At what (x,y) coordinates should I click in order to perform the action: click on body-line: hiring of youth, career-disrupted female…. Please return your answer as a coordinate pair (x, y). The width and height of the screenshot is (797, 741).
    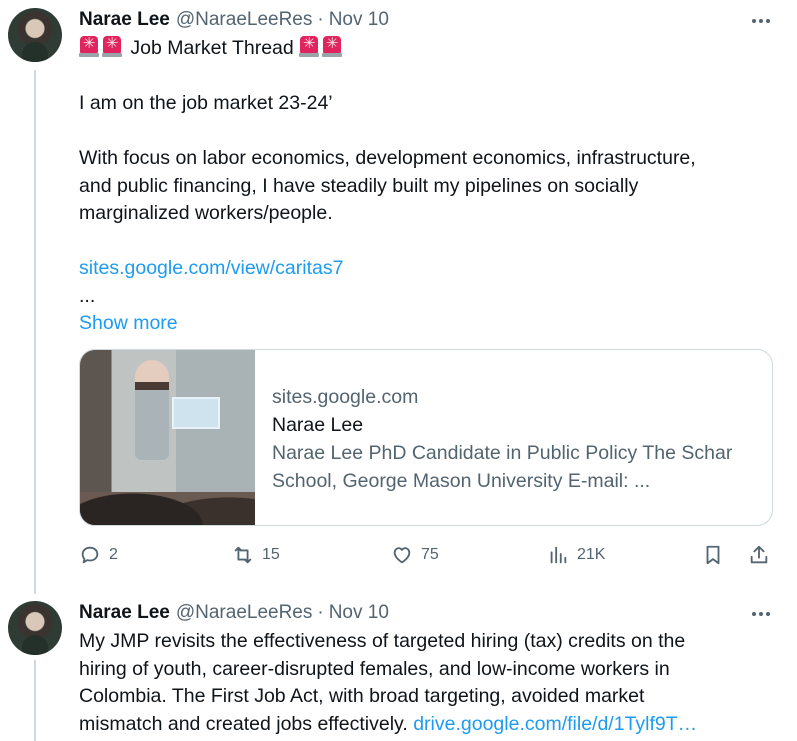
    Looking at the image, I should click on (374, 668).